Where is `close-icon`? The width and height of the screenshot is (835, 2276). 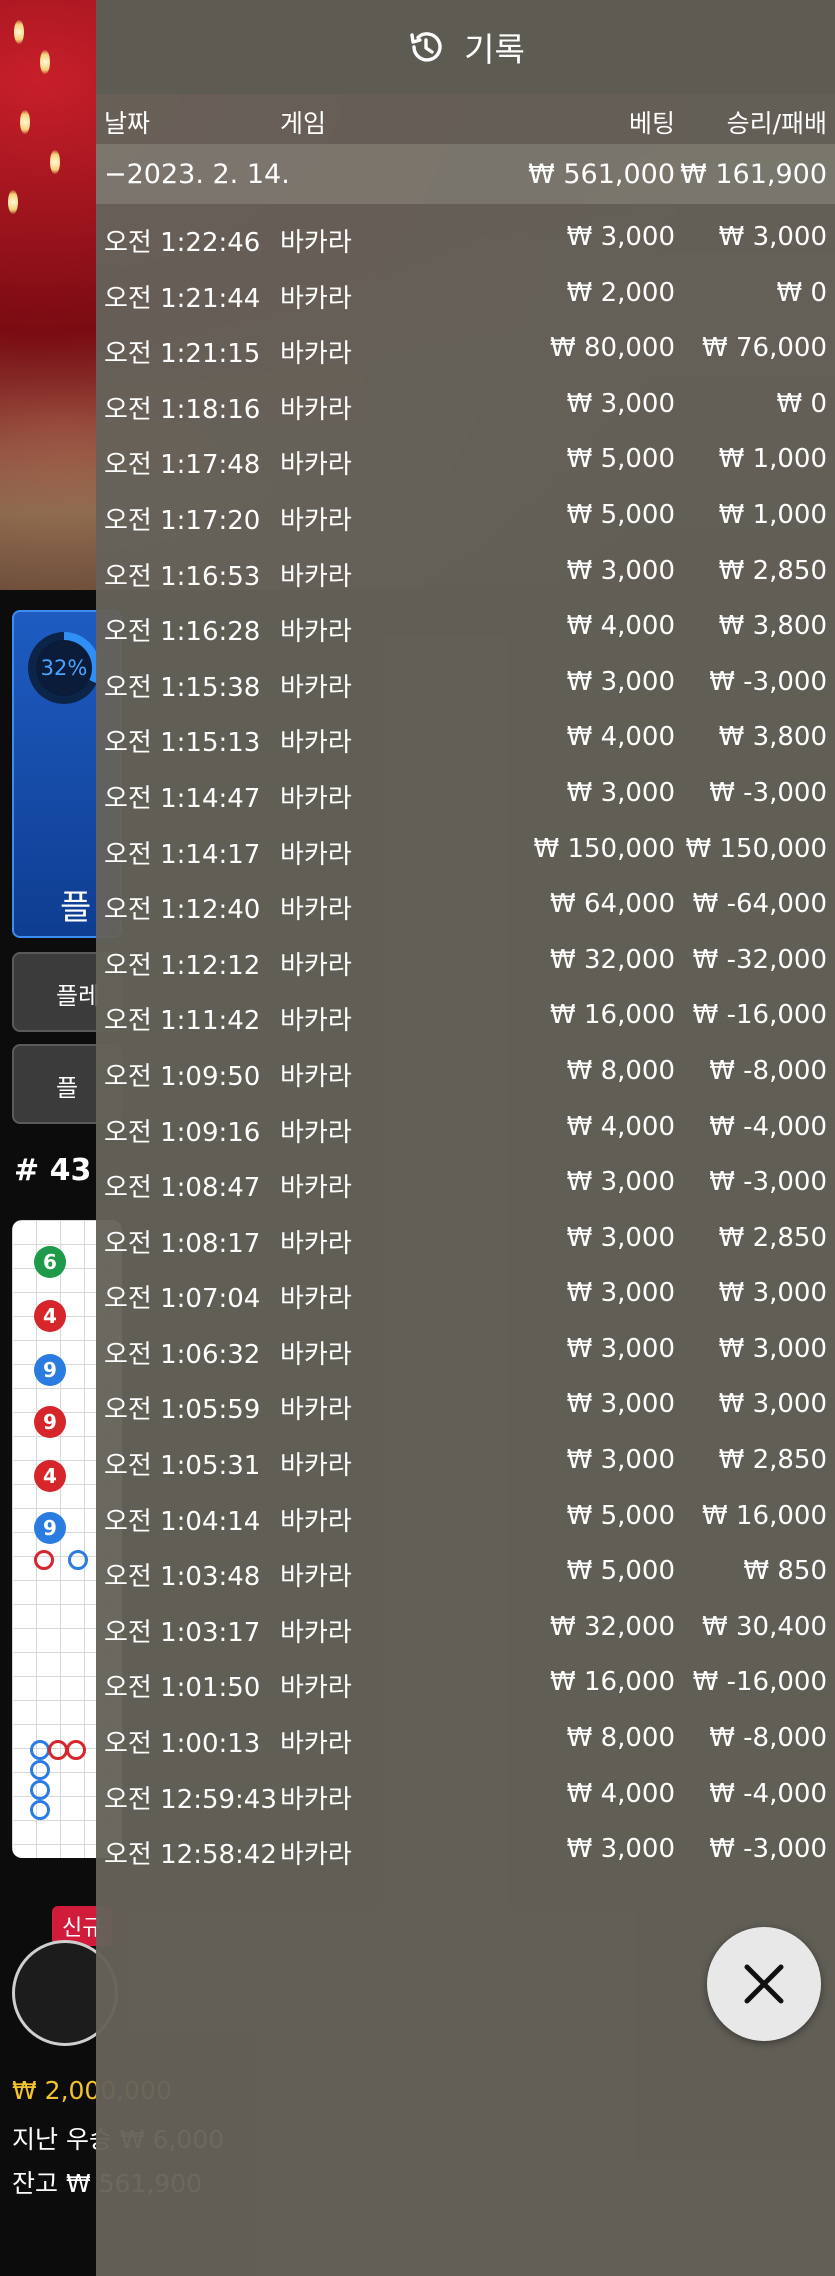
close-icon is located at coordinates (764, 1984).